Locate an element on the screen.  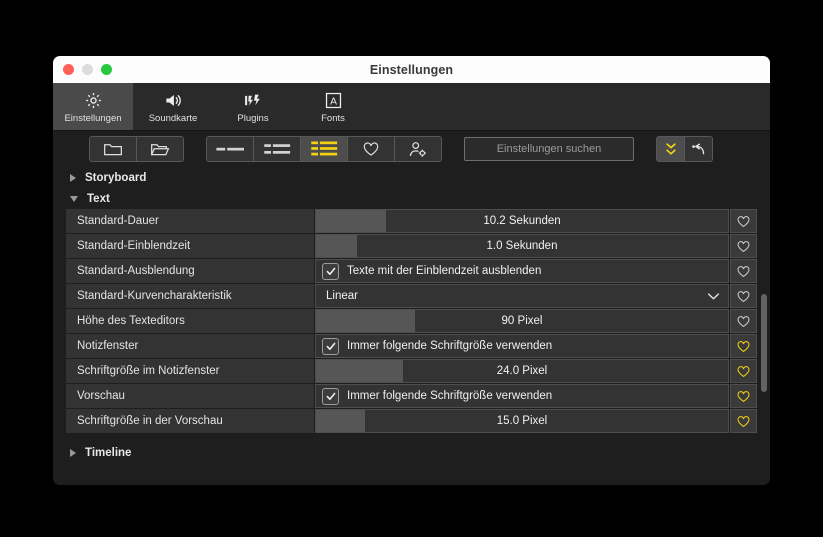
checkbox-label: Texte mit der Einblendzeit ausblenden is located at coordinates (444, 271).